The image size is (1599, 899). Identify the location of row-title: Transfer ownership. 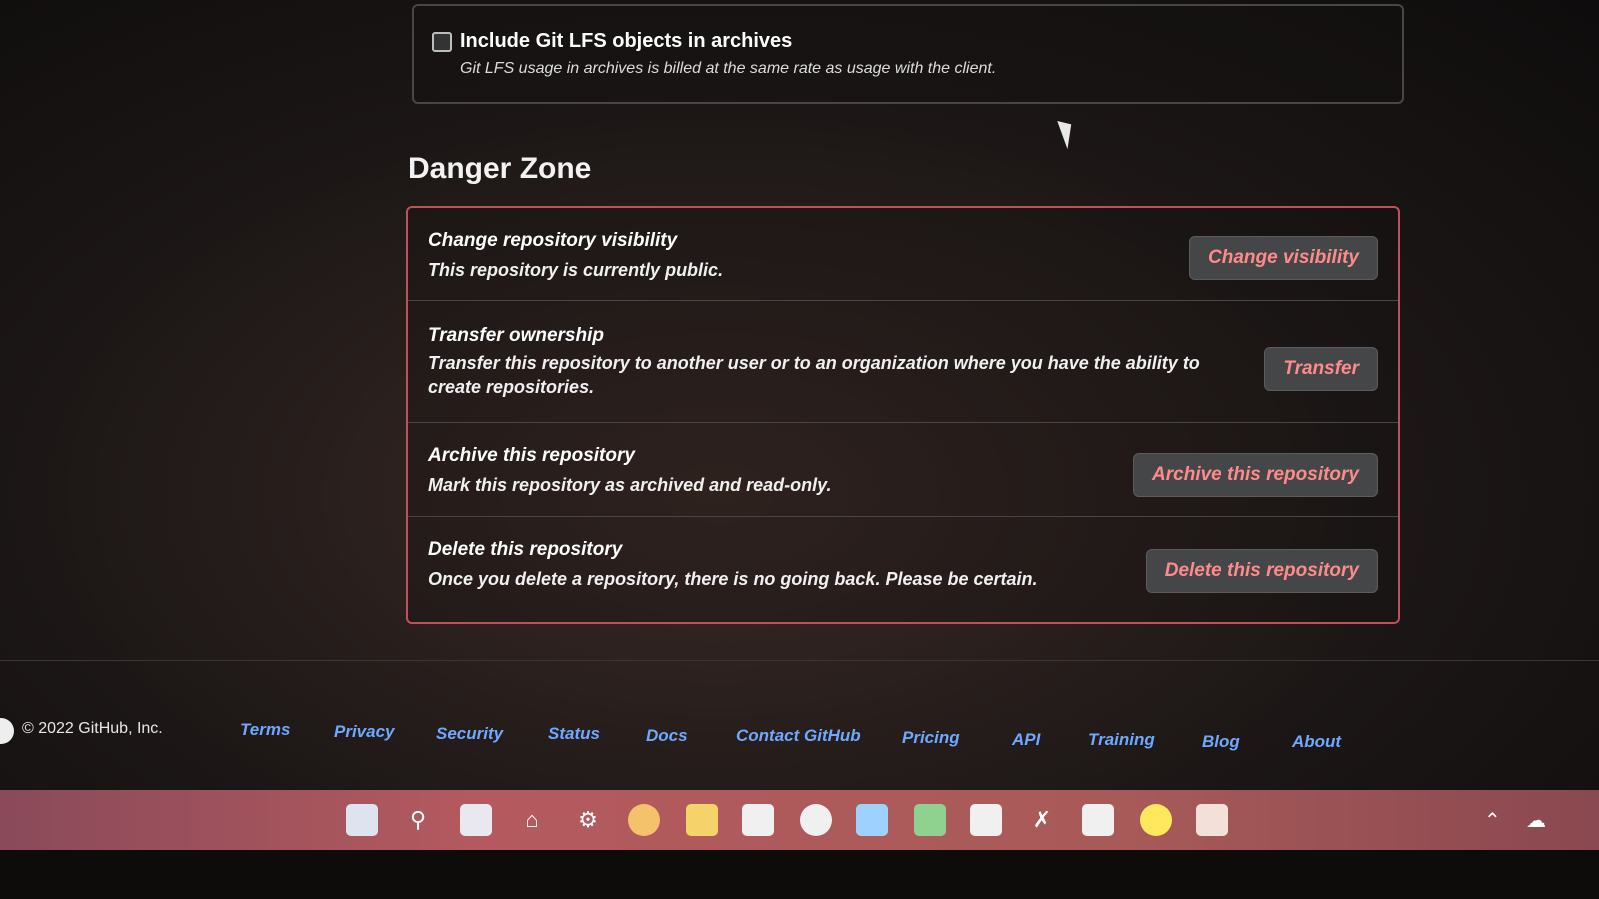
(516, 335).